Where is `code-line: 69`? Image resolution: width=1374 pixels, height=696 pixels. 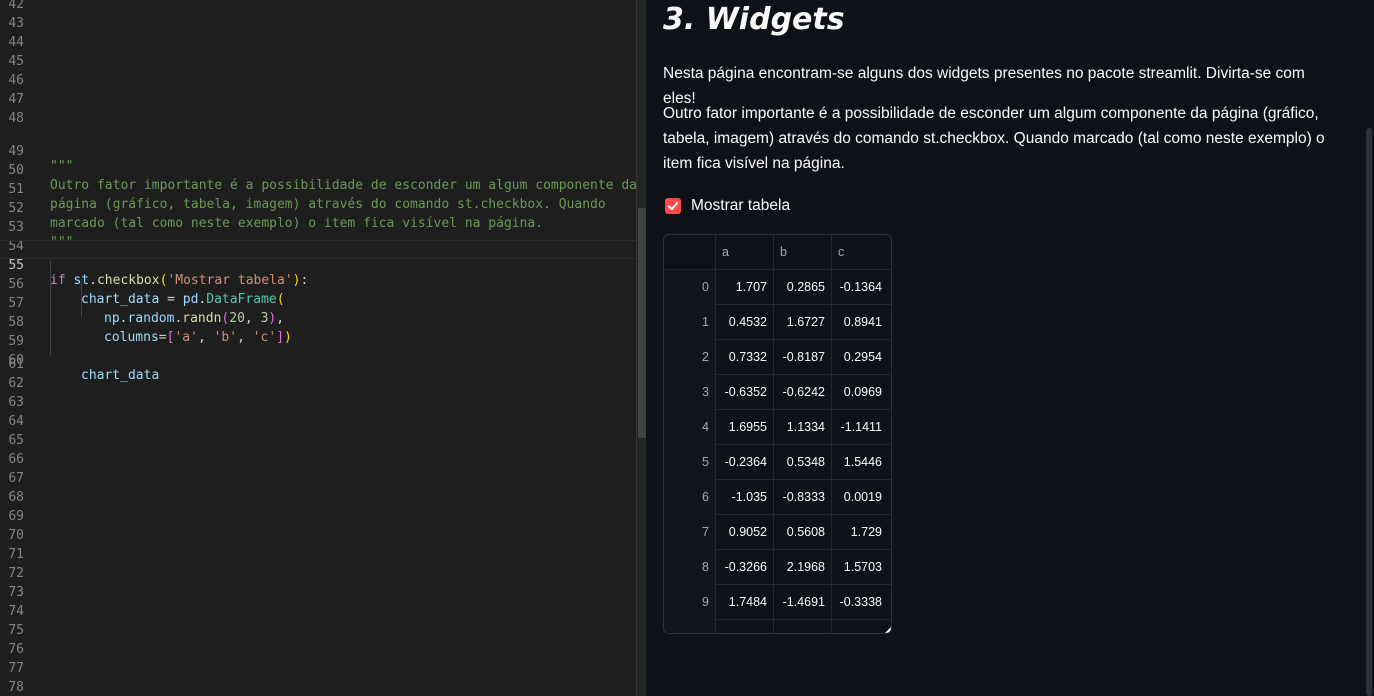
code-line: 69 is located at coordinates (318, 516).